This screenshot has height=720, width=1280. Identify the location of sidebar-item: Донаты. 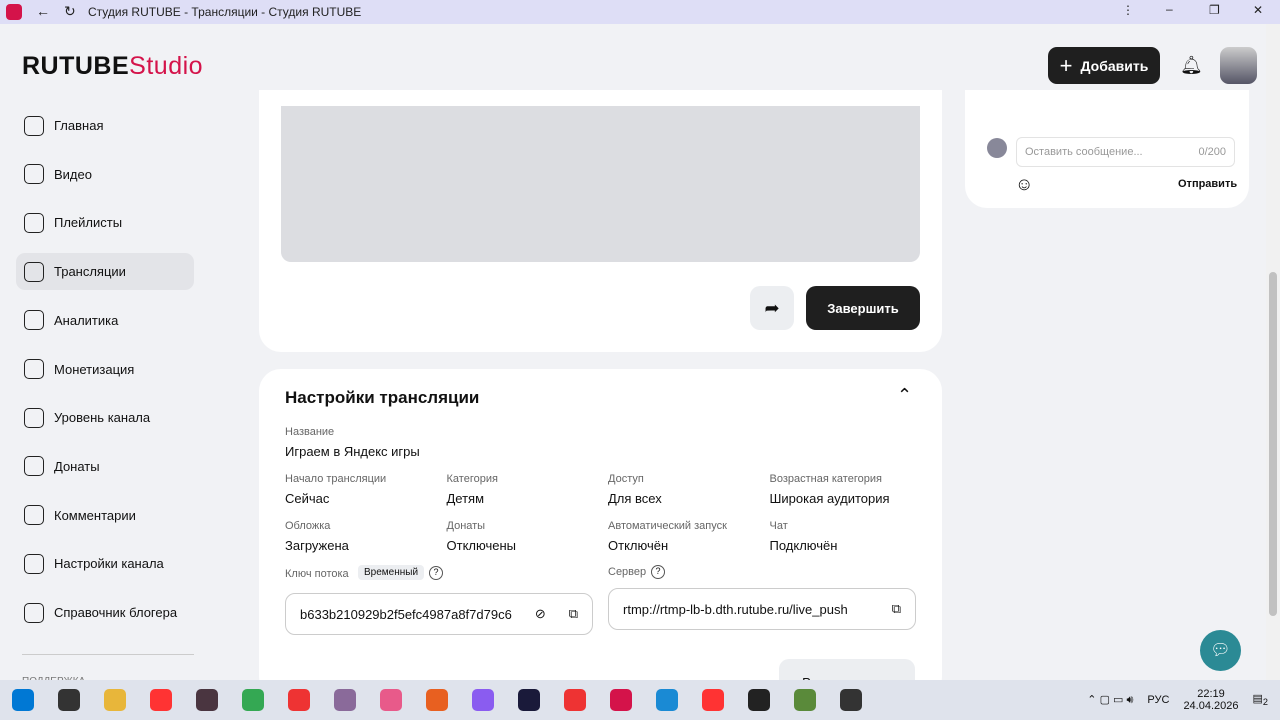
(105, 466).